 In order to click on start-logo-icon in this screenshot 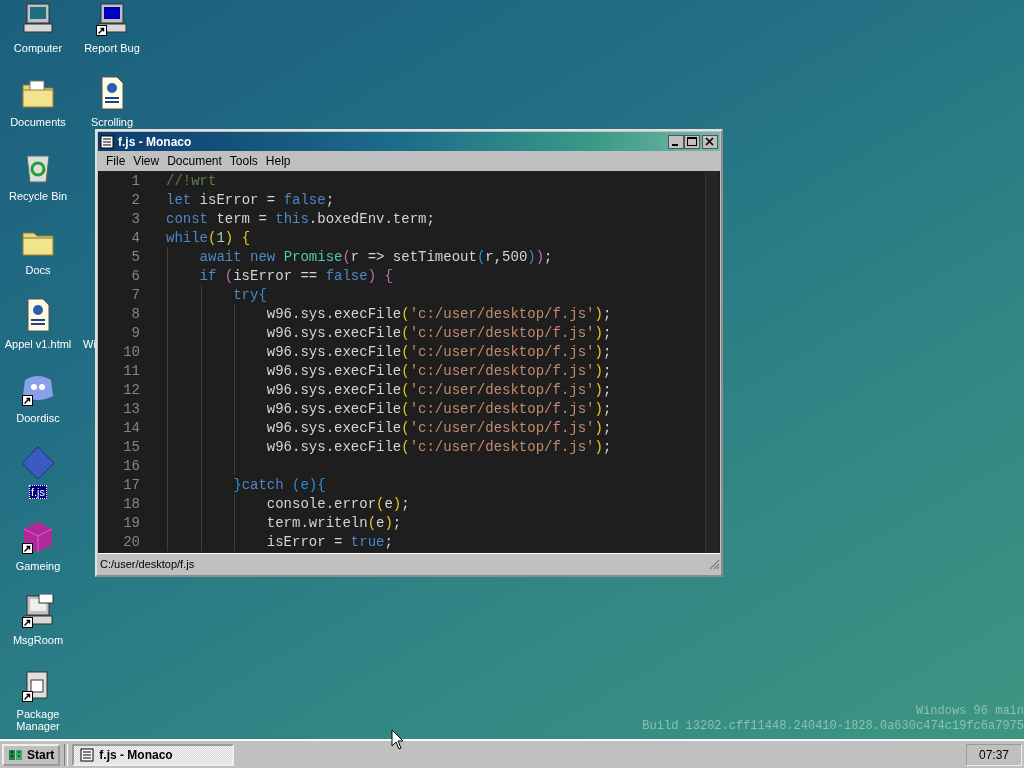, I will do `click(16, 754)`.